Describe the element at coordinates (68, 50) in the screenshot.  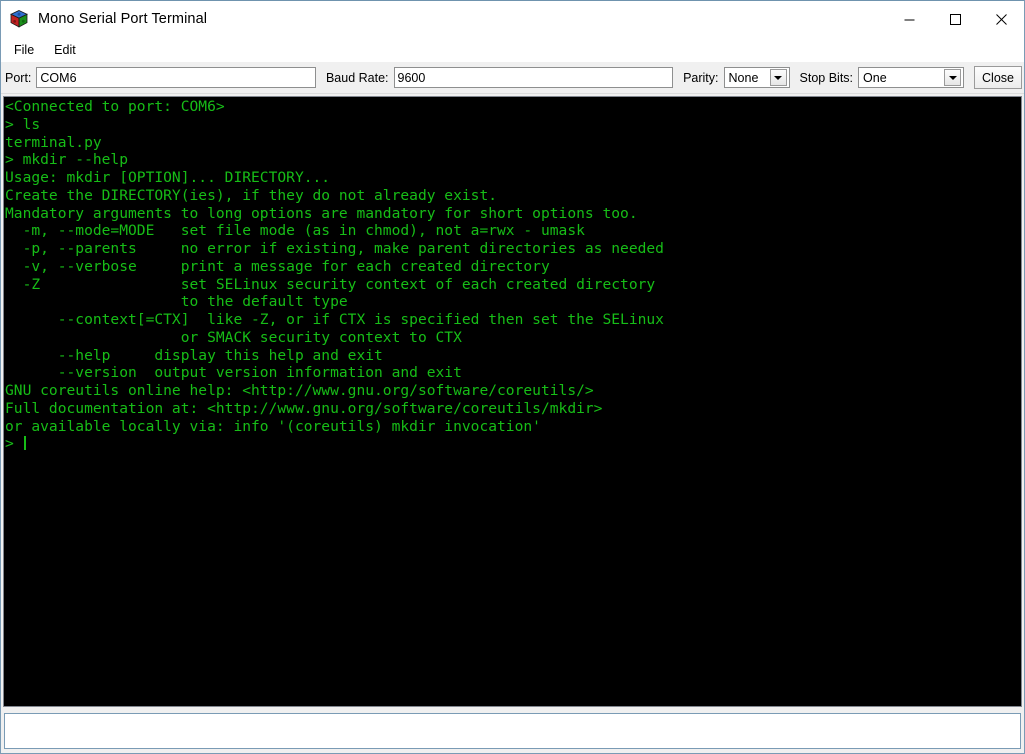
I see `menu-item-edit: Edit` at that location.